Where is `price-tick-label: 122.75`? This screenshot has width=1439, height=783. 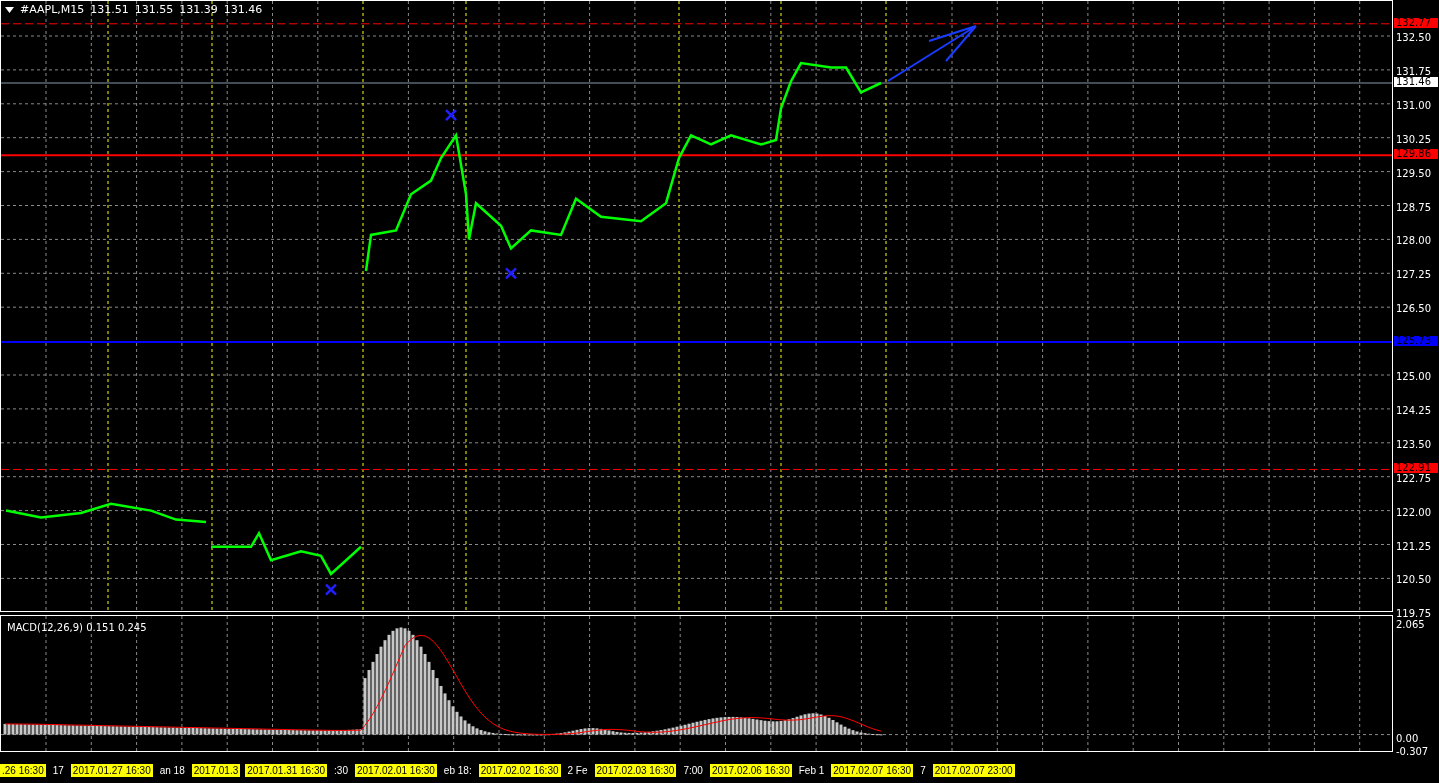
price-tick-label: 122.75 is located at coordinates (1413, 478).